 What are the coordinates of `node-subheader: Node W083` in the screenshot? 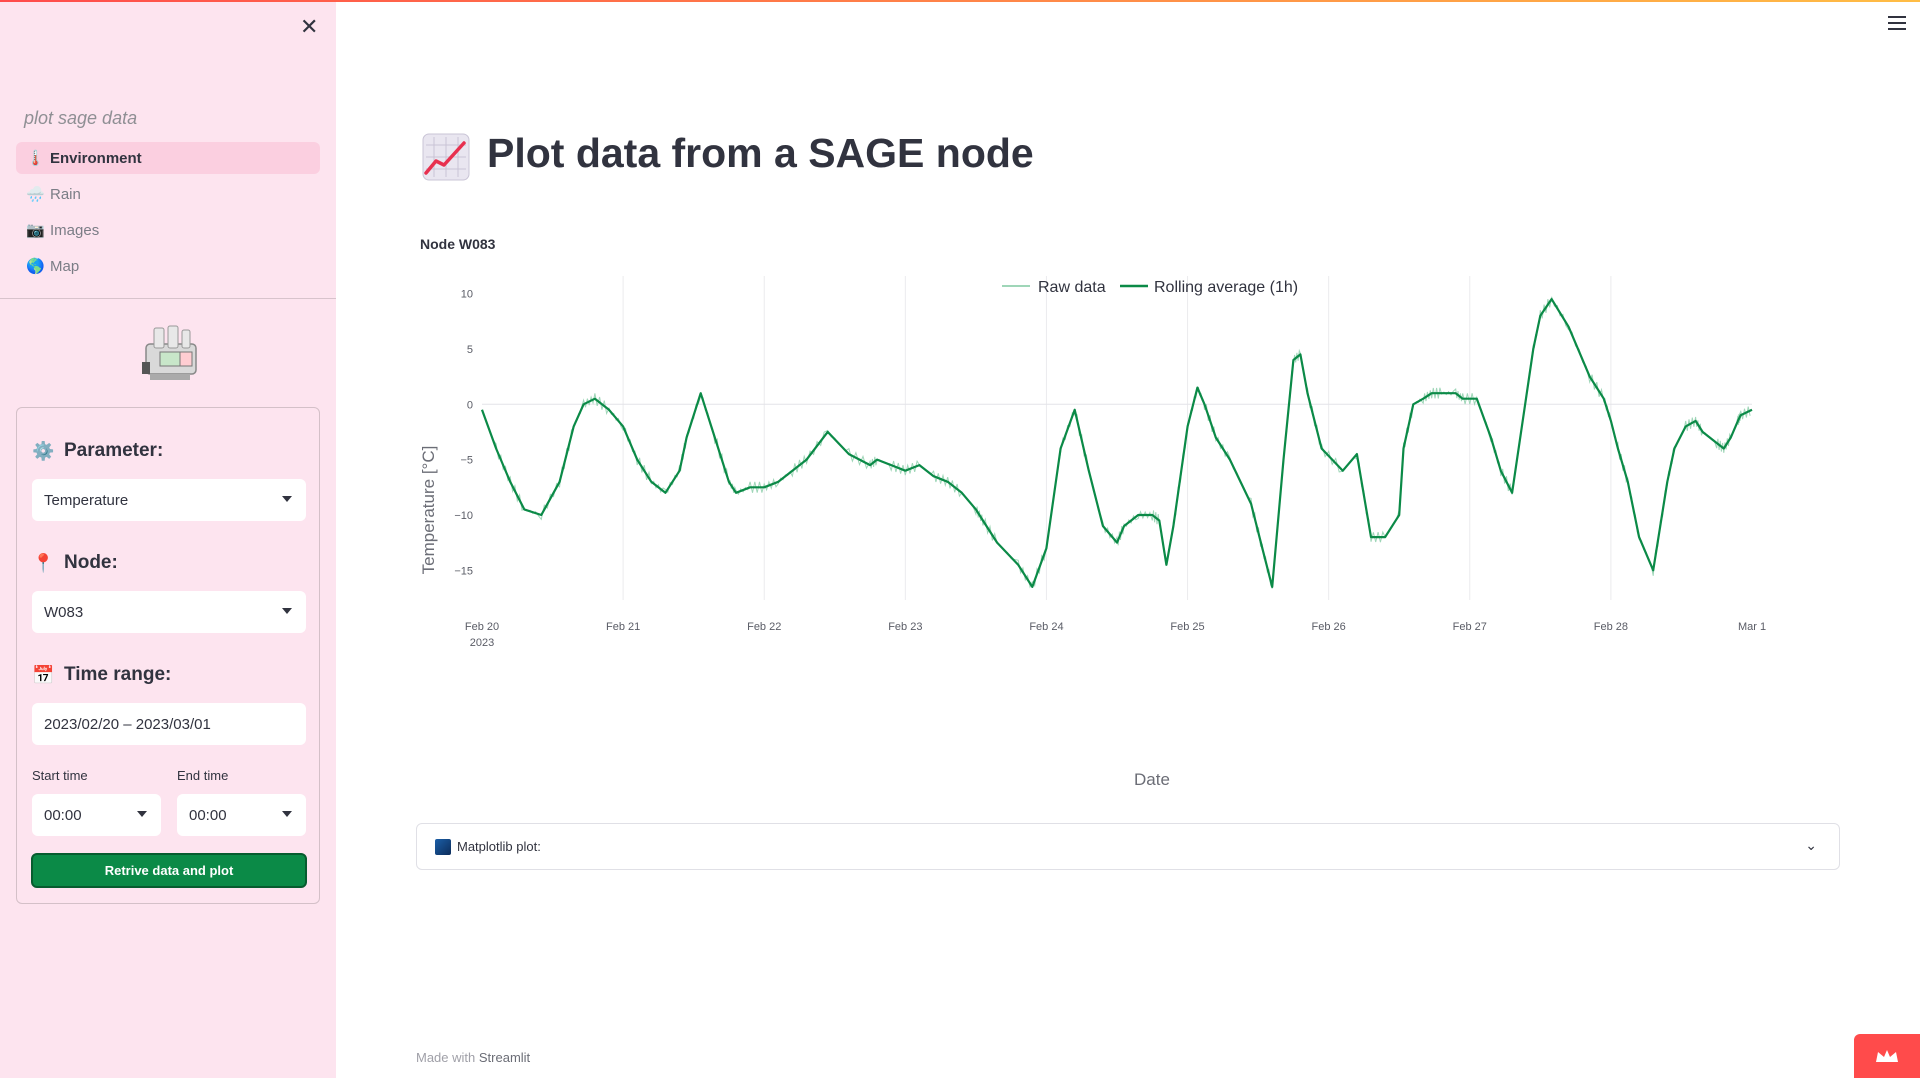 It's located at (458, 244).